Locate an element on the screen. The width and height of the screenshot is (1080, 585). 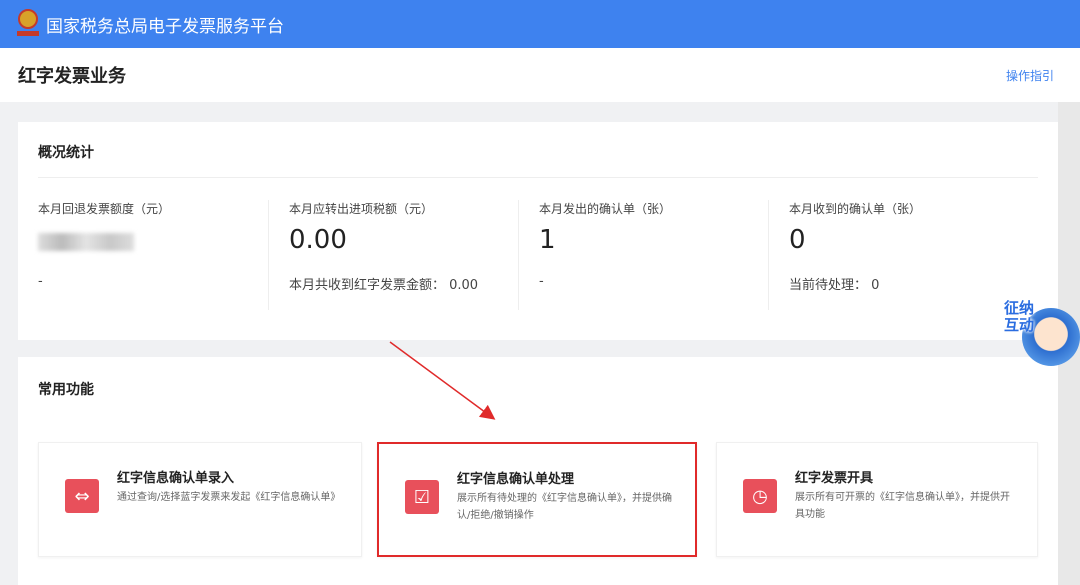
stat-sent-confirmations: 本月发出的确认单（张） 1 - is located at coordinates (643, 255).